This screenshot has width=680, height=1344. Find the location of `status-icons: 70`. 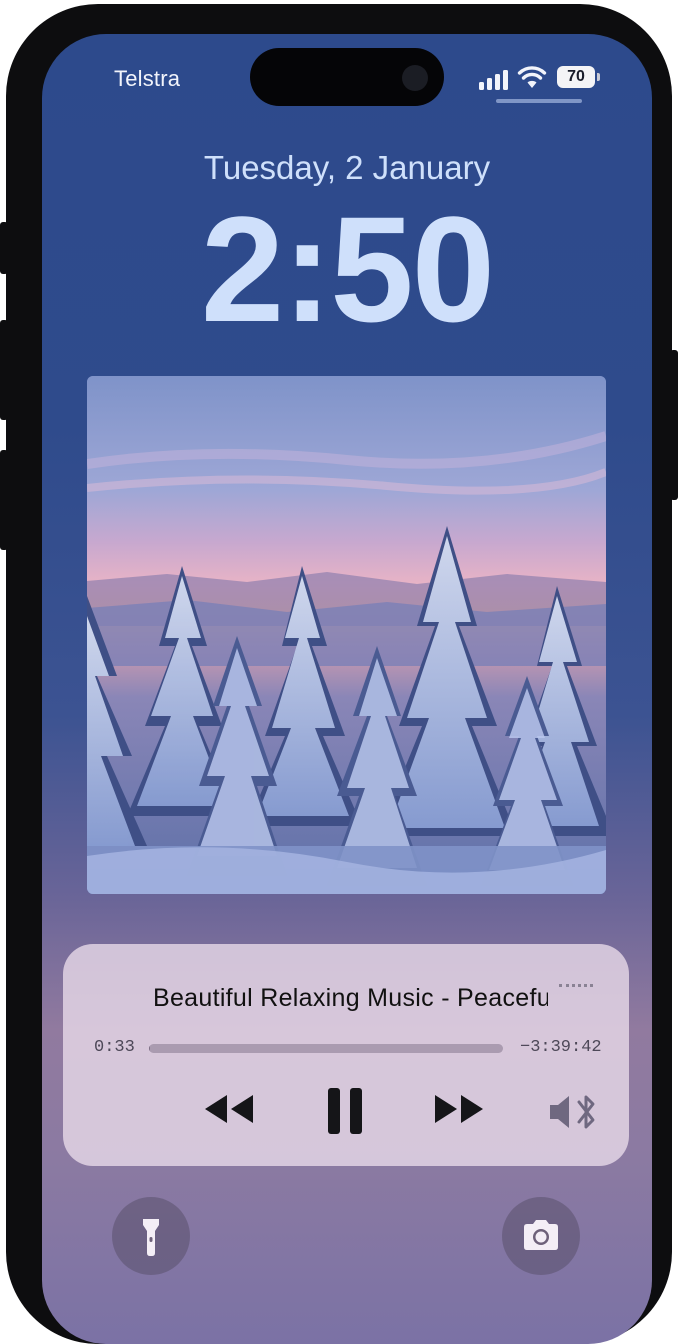

status-icons: 70 is located at coordinates (559, 79).